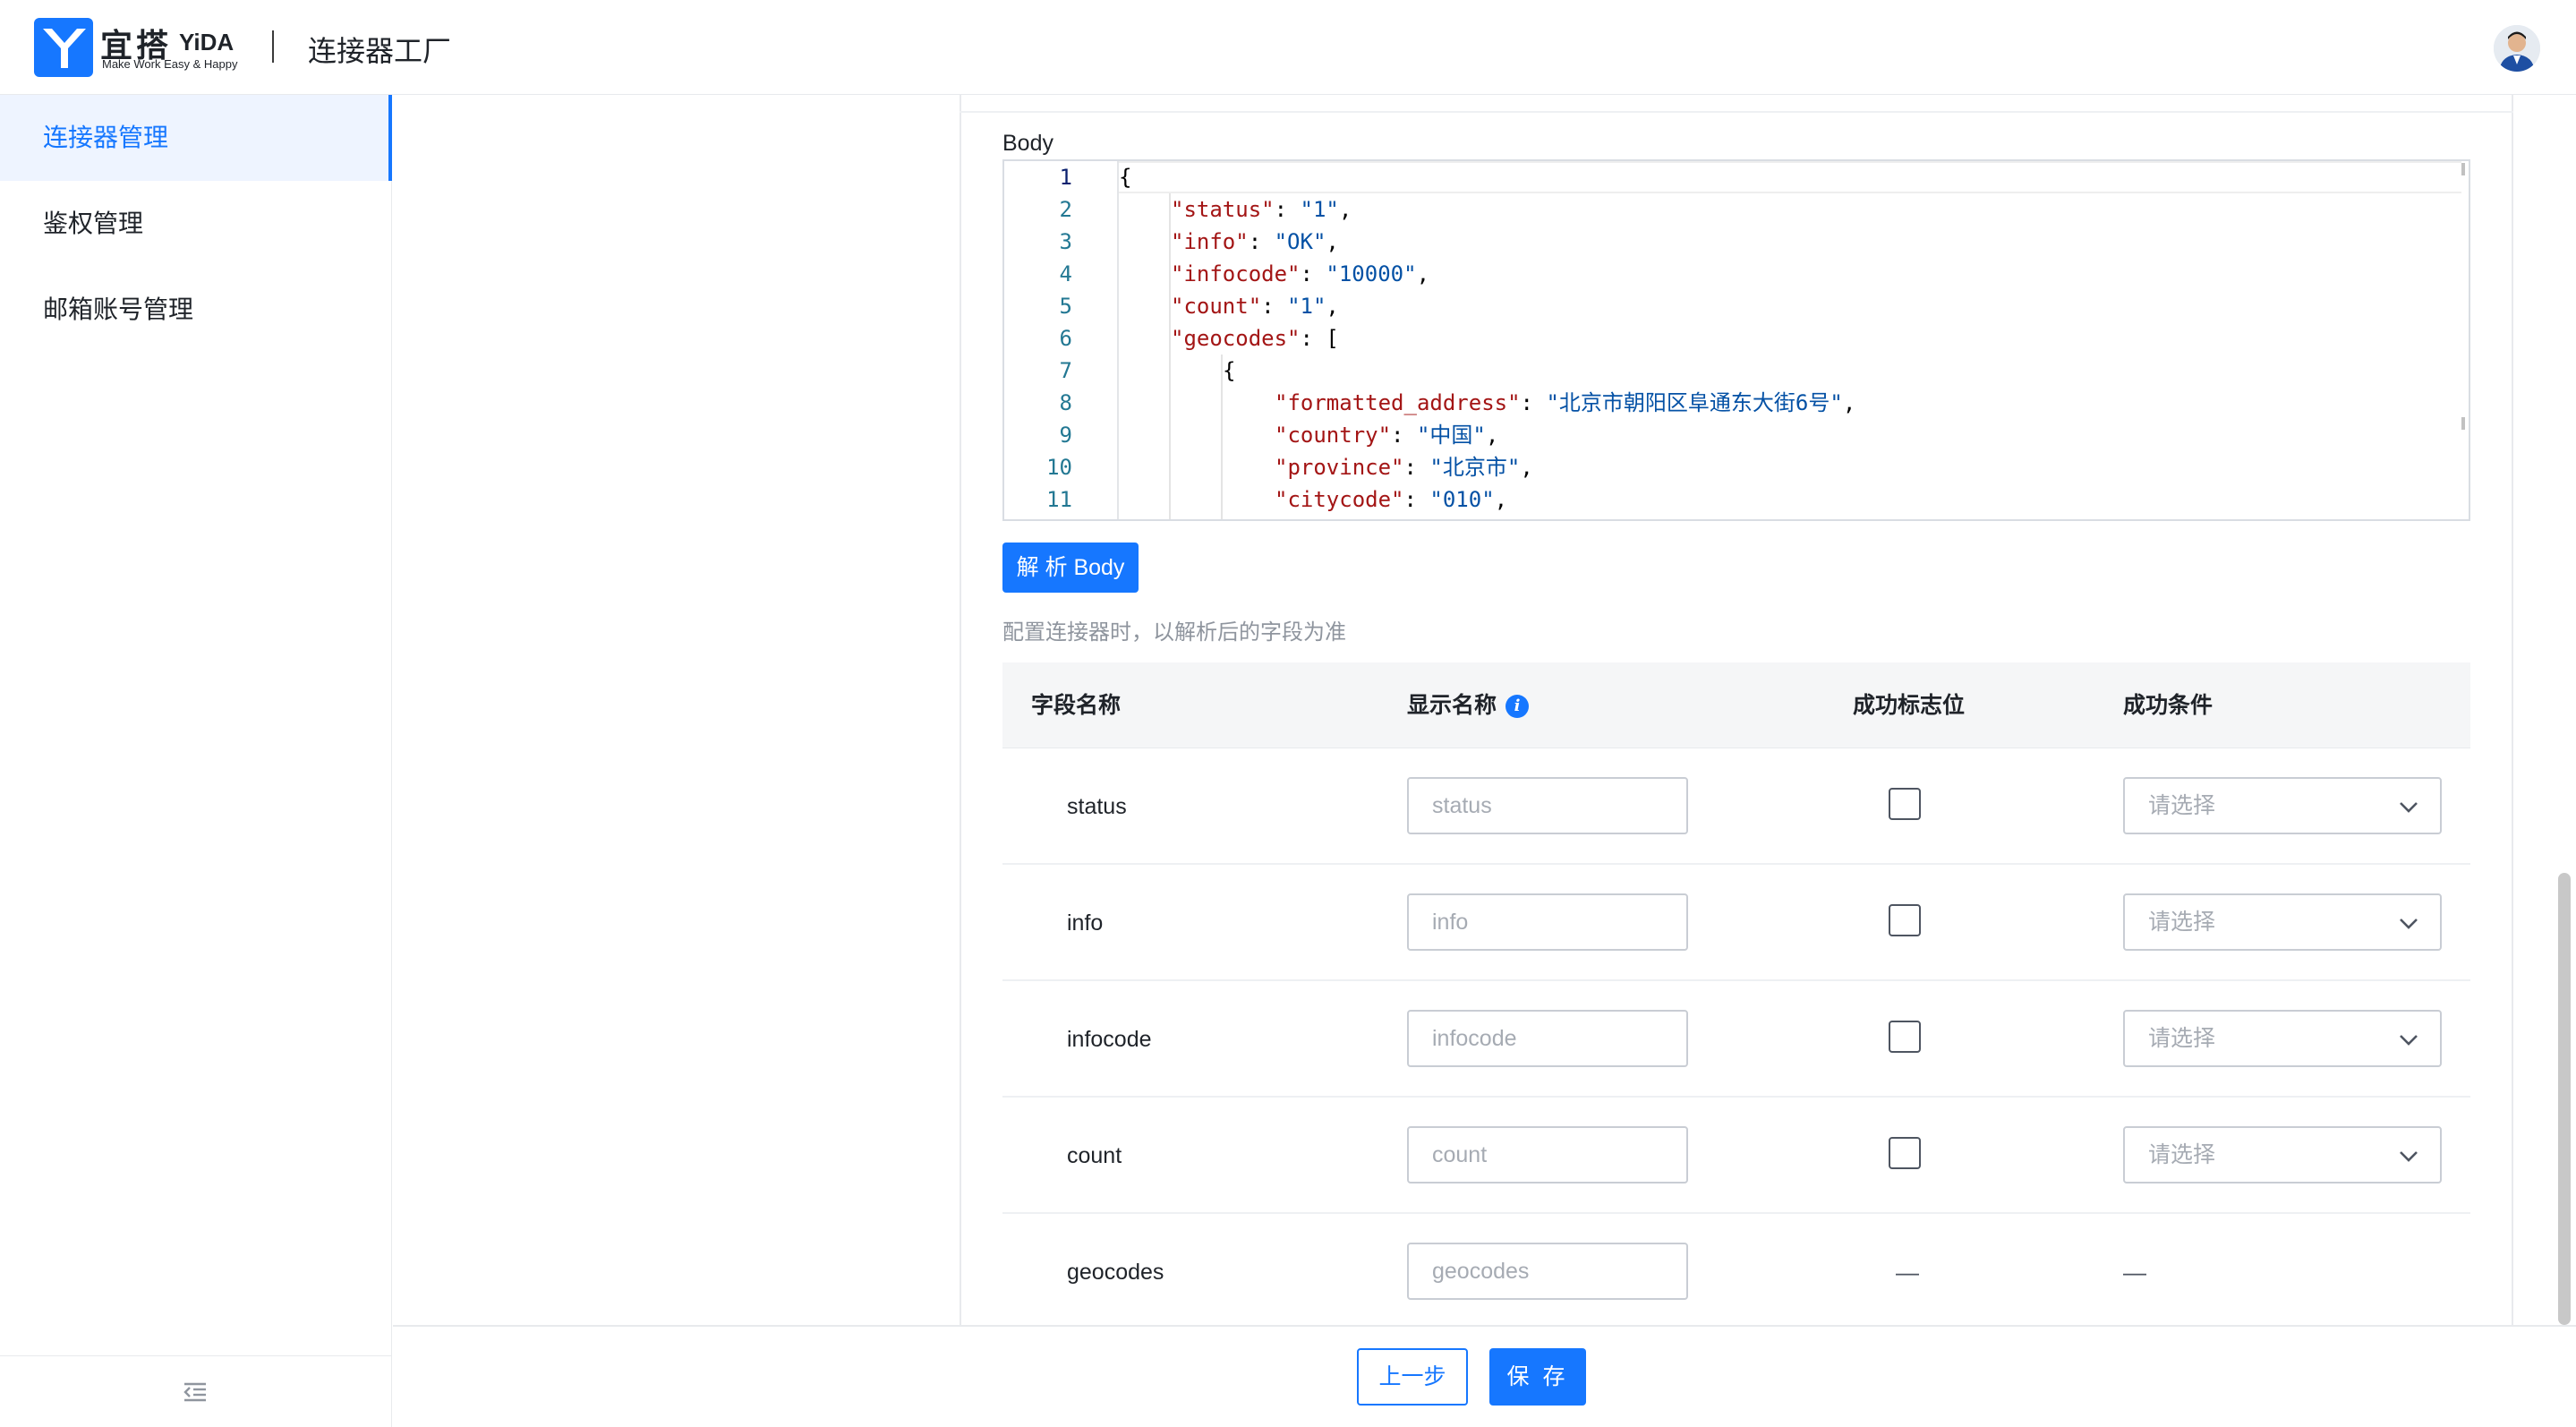 The height and width of the screenshot is (1427, 2576). I want to click on field-name: status, so click(1097, 807).